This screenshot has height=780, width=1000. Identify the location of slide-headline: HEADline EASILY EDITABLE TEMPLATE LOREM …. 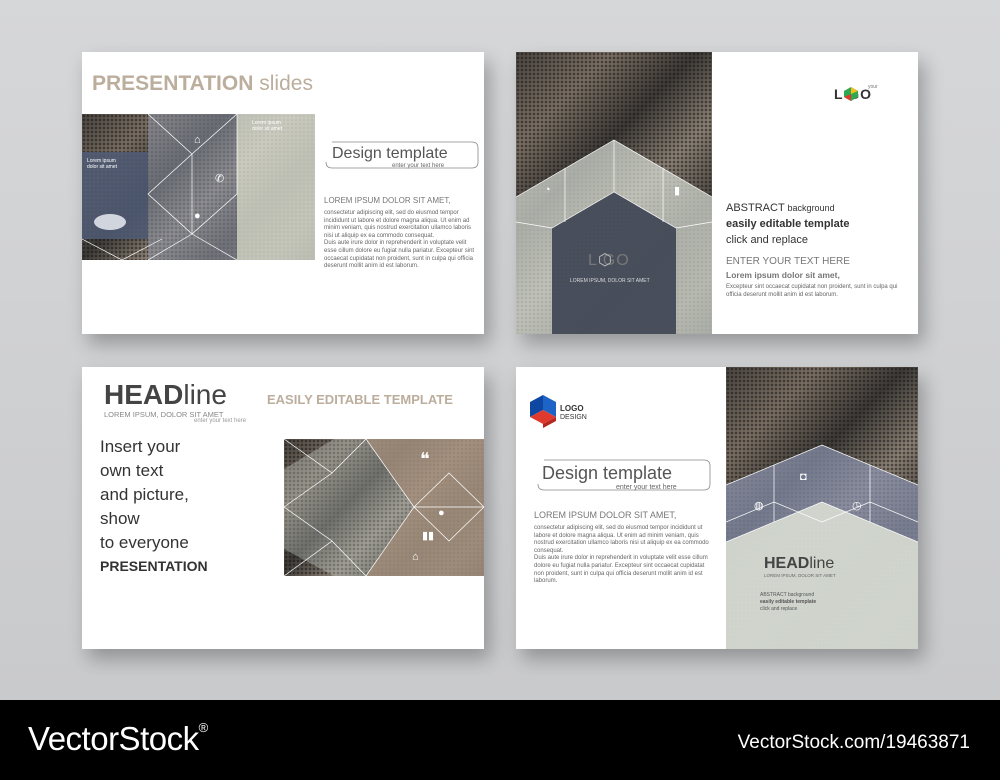
(283, 508).